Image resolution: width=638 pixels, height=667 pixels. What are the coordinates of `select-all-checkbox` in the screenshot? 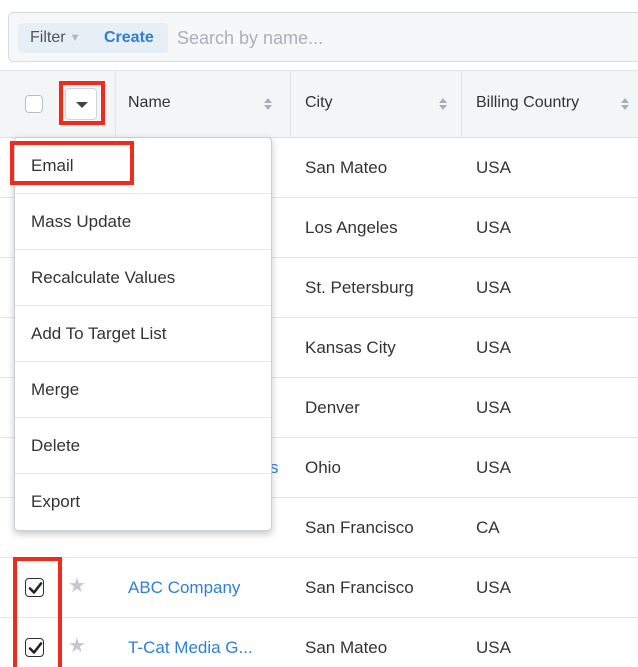 It's located at (34, 104).